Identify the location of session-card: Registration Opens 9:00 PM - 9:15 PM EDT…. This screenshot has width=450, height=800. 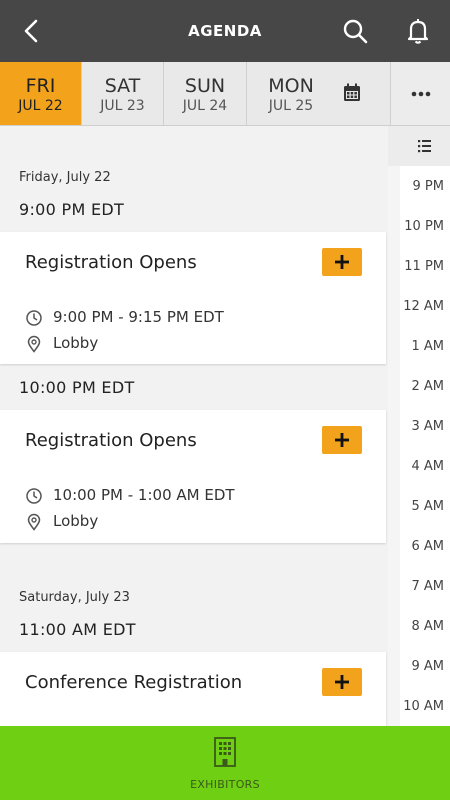
(193, 298).